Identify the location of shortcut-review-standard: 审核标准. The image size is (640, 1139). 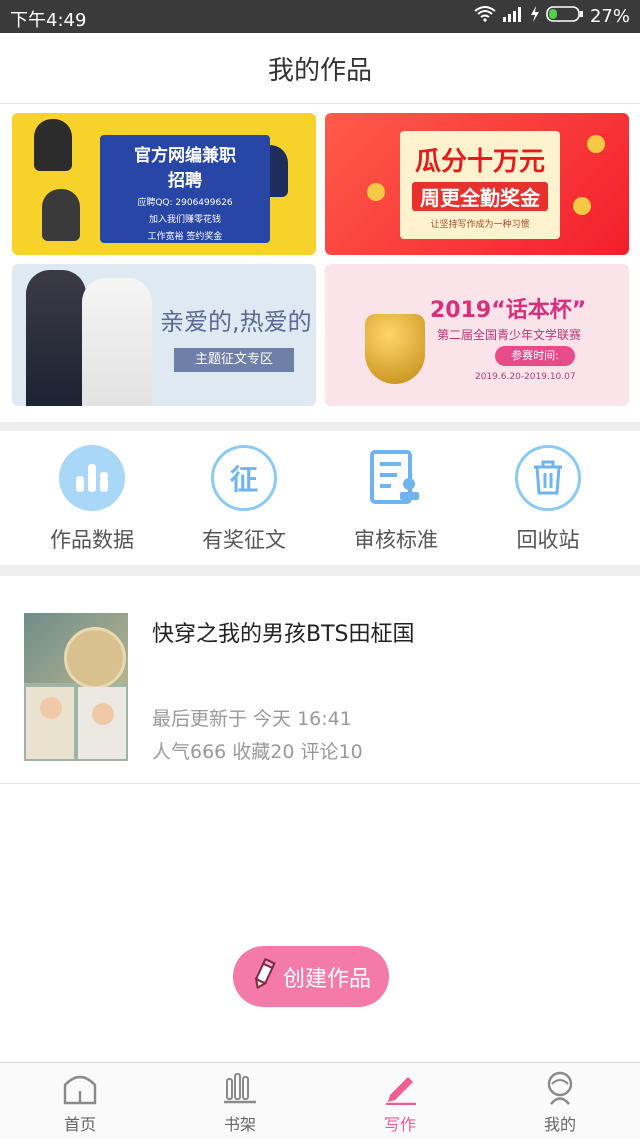
(396, 499).